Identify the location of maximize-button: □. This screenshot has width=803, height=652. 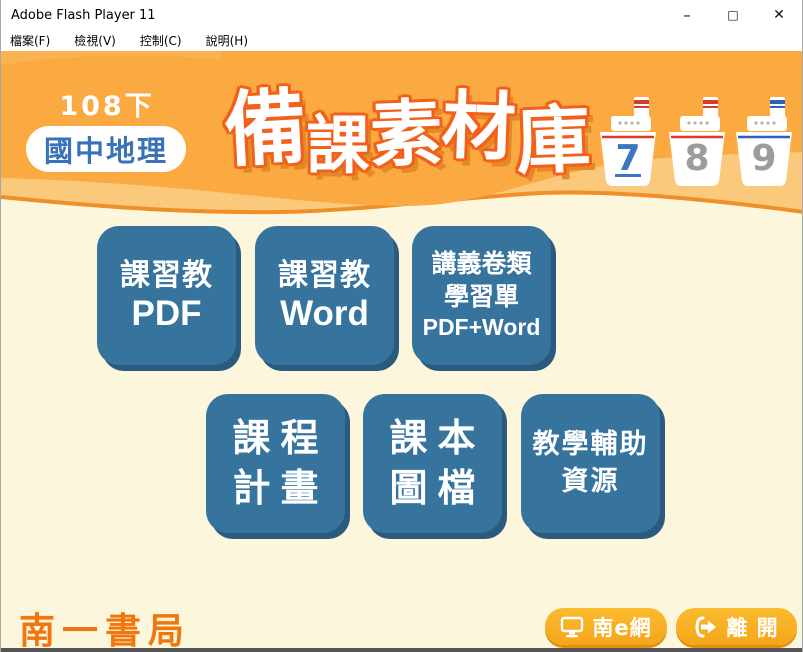
(733, 15).